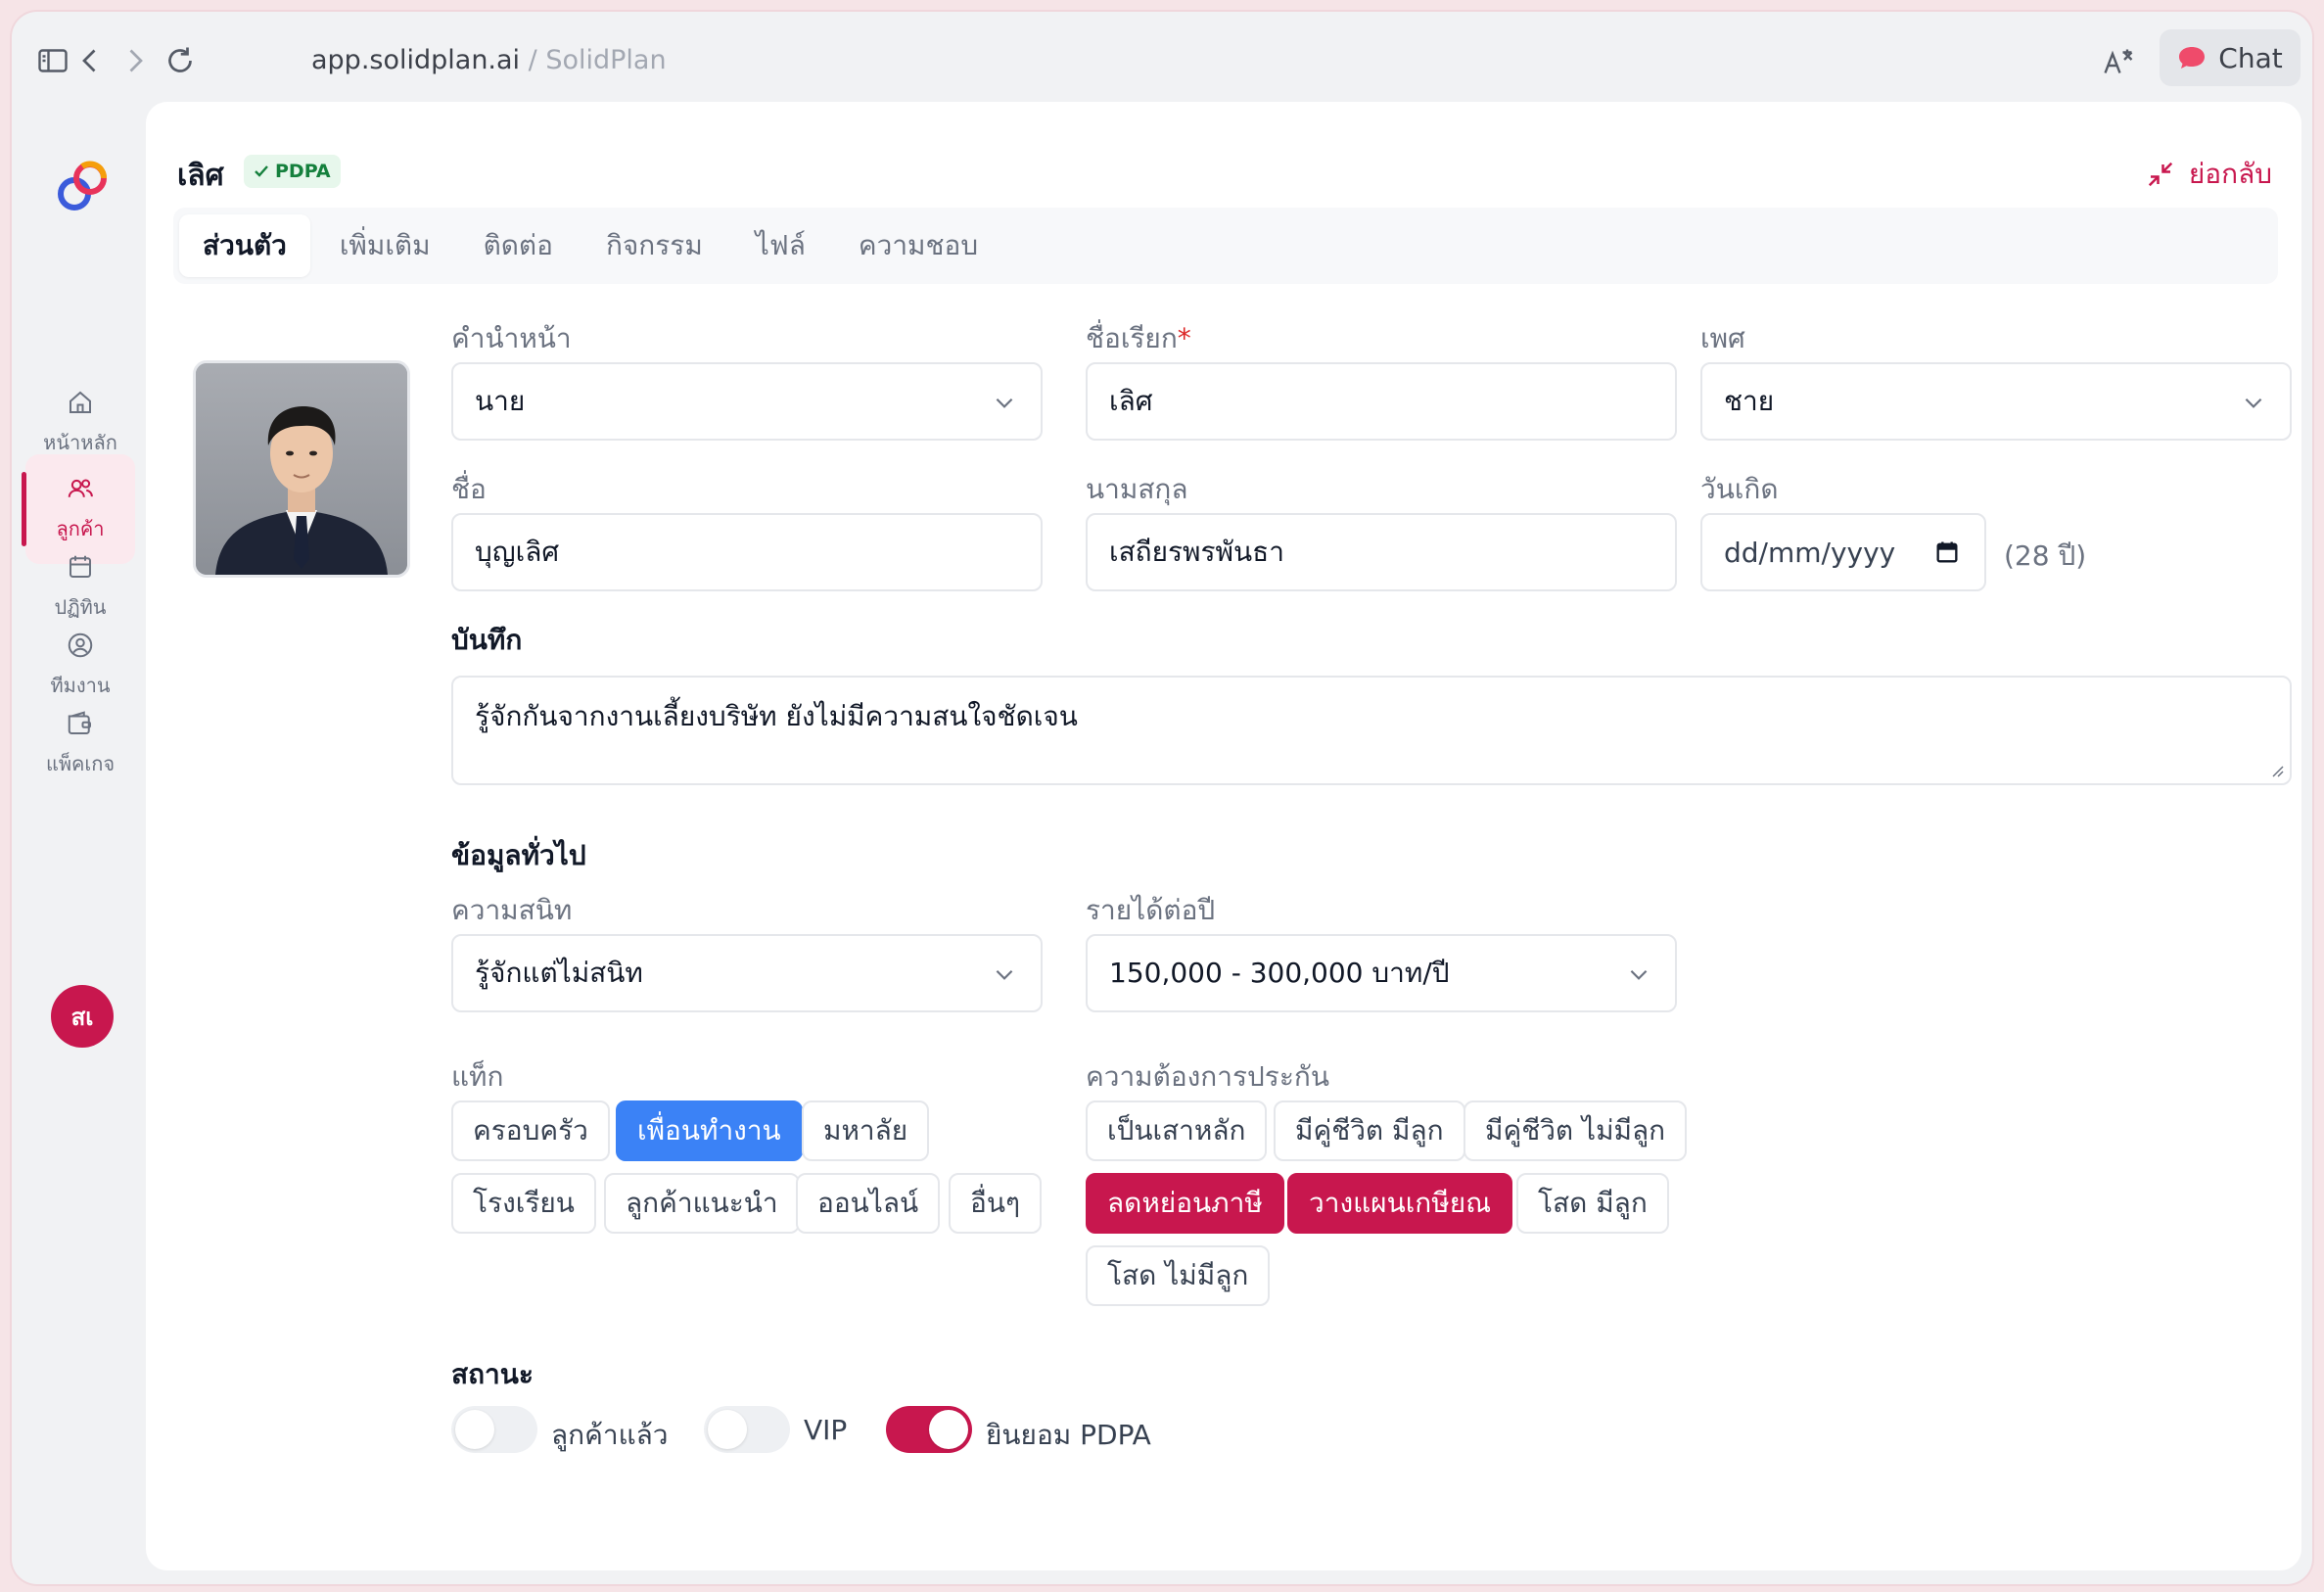  What do you see at coordinates (2230, 174) in the screenshot?
I see `collapse-label: ย่อกลับ` at bounding box center [2230, 174].